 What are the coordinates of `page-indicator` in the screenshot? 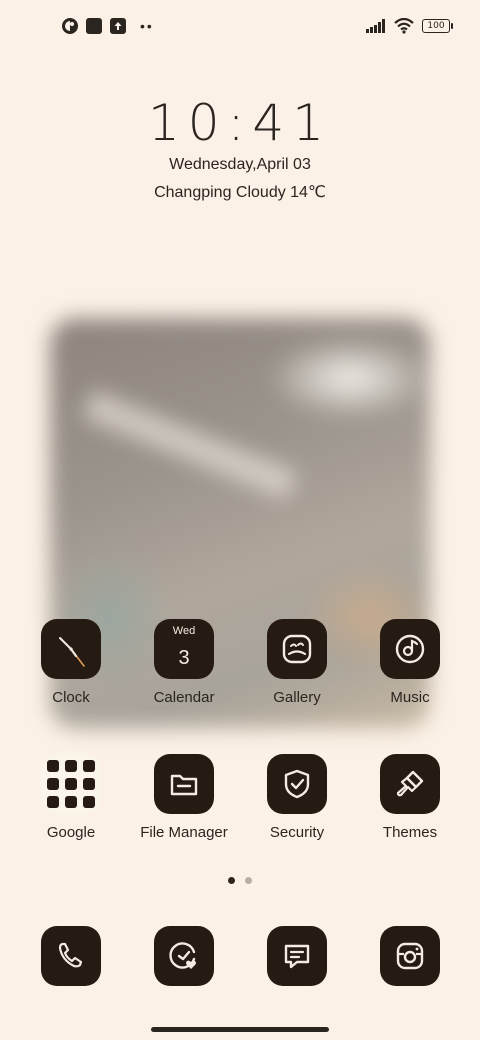 It's located at (240, 880).